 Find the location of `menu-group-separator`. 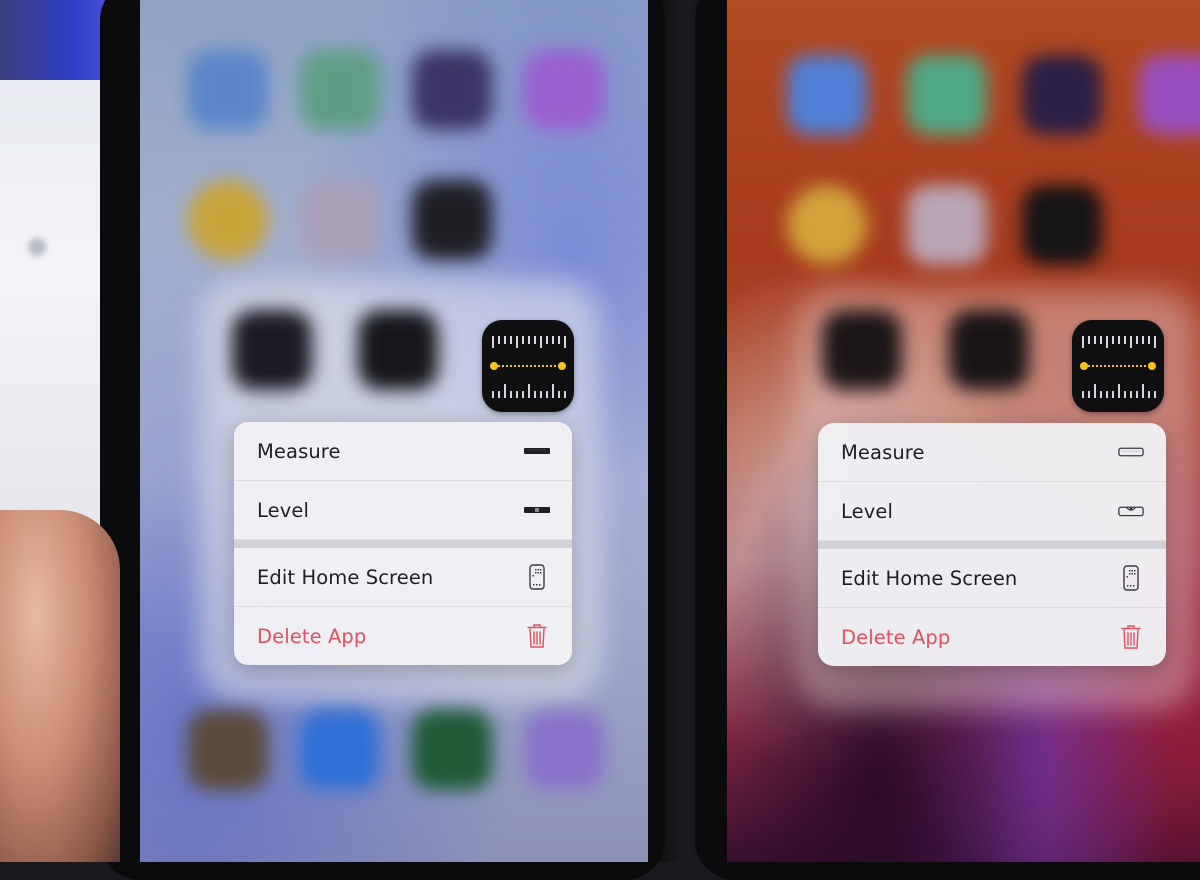

menu-group-separator is located at coordinates (992, 545).